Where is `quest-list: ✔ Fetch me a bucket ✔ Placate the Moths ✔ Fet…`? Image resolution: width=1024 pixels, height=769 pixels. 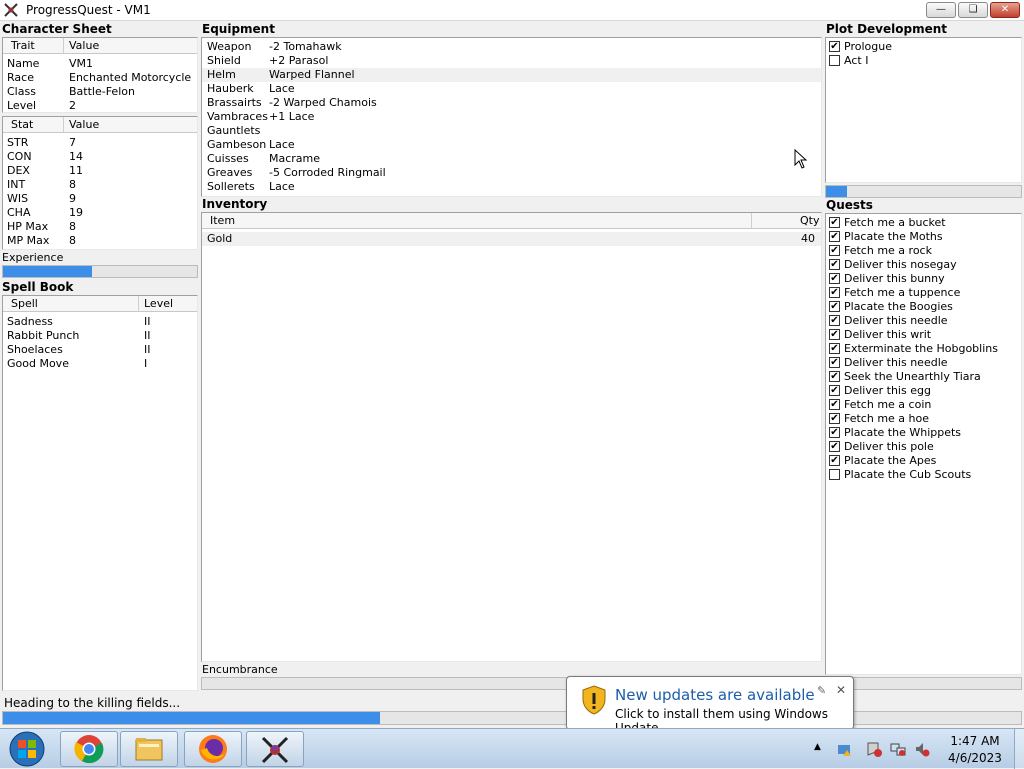 quest-list: ✔ Fetch me a bucket ✔ Placate the Moths ✔ Fet… is located at coordinates (923, 444).